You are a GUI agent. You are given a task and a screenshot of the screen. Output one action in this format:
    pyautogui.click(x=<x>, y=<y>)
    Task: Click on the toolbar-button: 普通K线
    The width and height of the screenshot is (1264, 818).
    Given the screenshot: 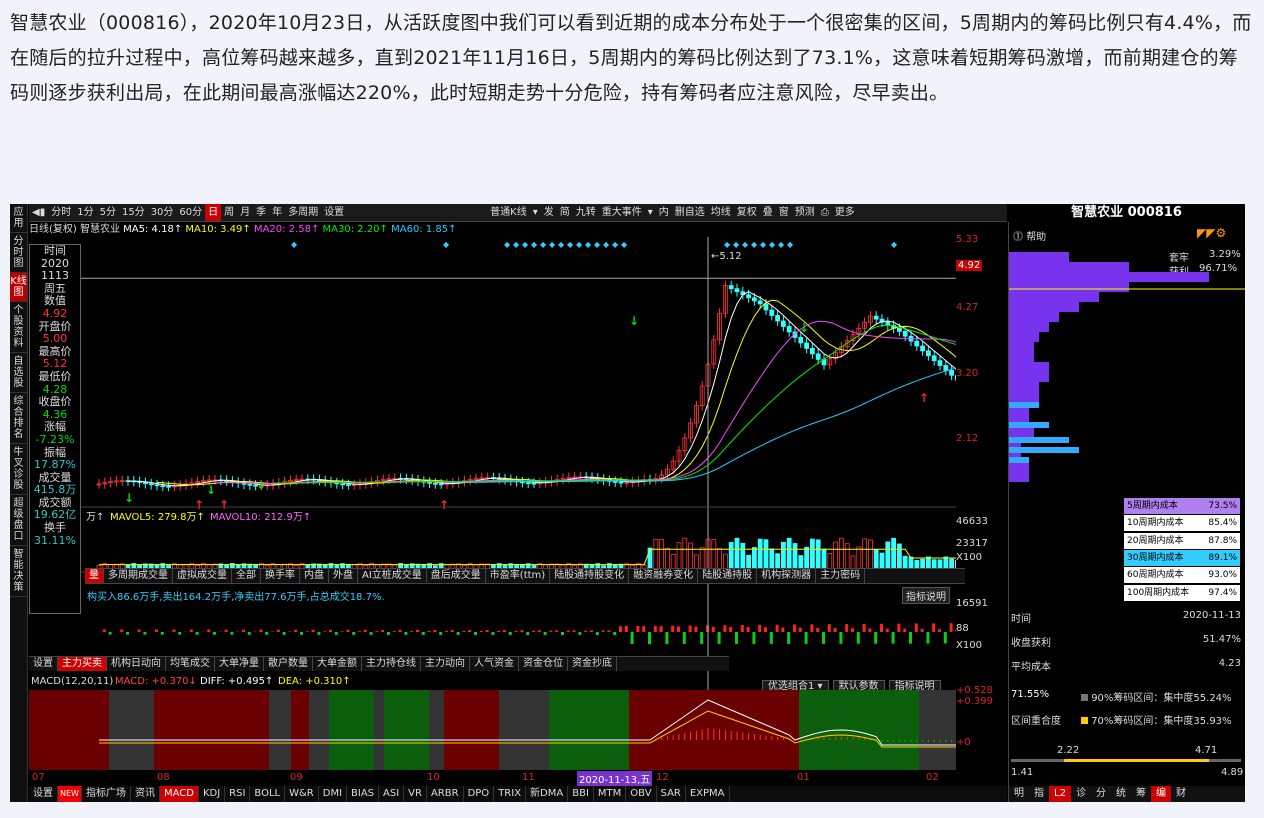 What is the action you would take?
    pyautogui.click(x=508, y=212)
    